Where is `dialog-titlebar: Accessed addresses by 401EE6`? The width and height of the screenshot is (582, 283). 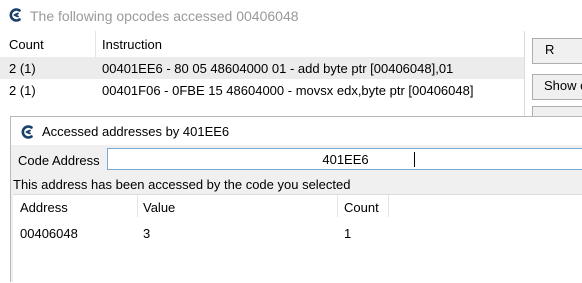 dialog-titlebar: Accessed addresses by 401EE6 is located at coordinates (296, 131).